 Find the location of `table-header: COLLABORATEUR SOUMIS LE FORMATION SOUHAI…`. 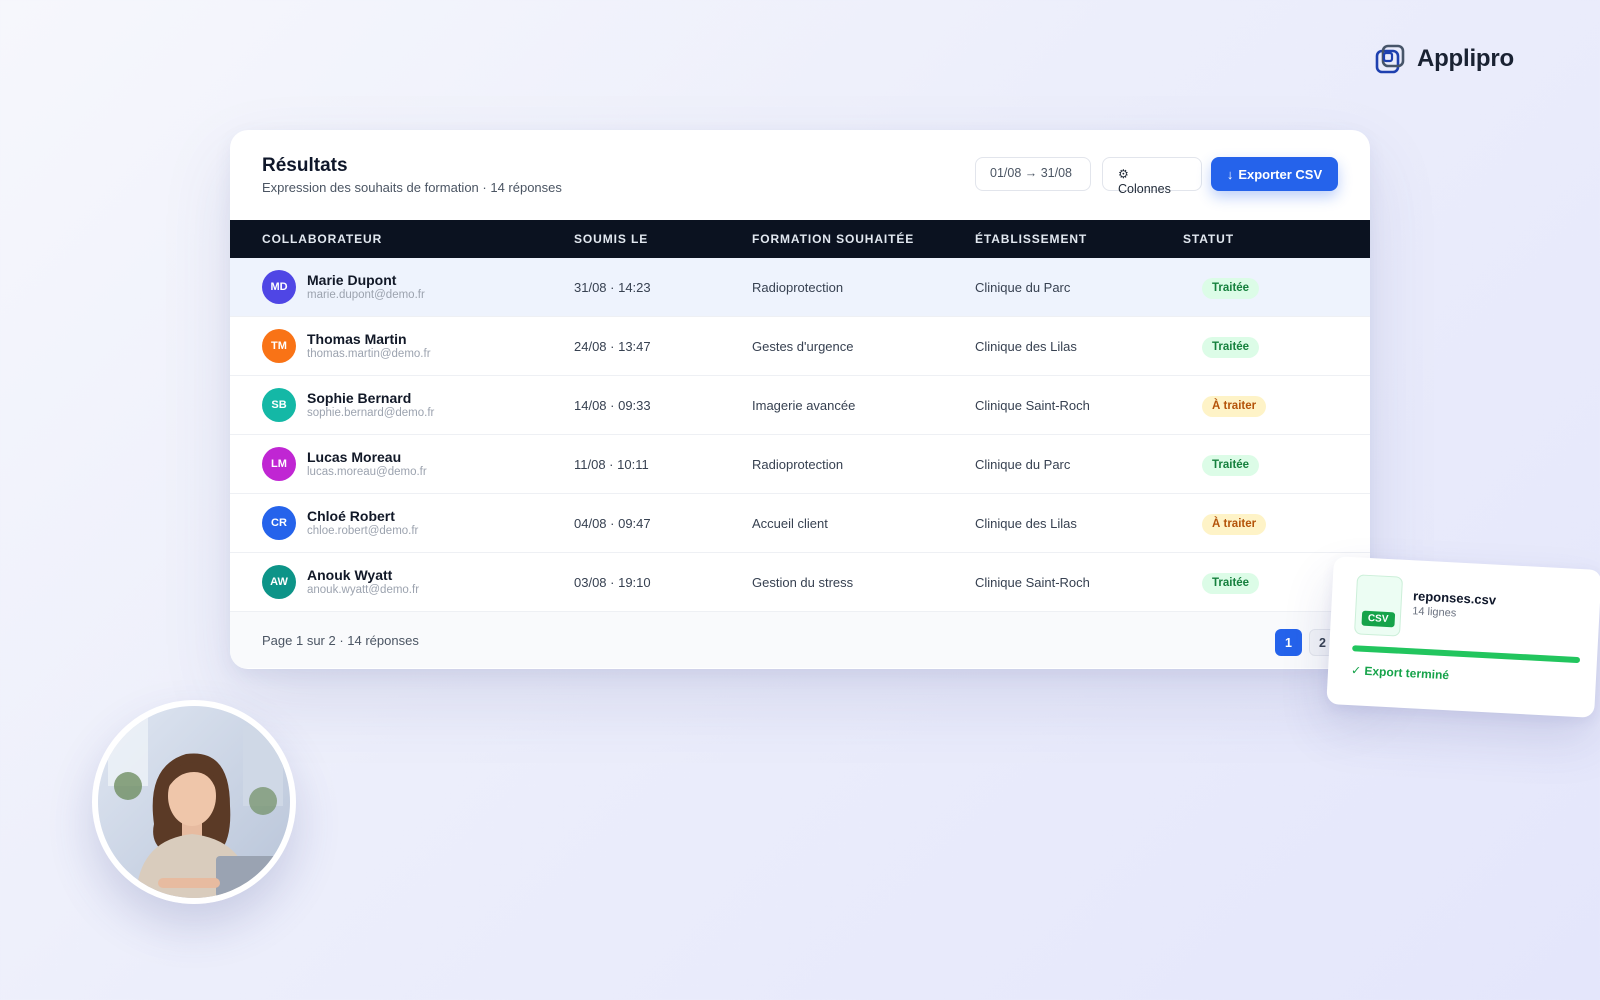

table-header: COLLABORATEUR SOUMIS LE FORMATION SOUHAI… is located at coordinates (800, 239).